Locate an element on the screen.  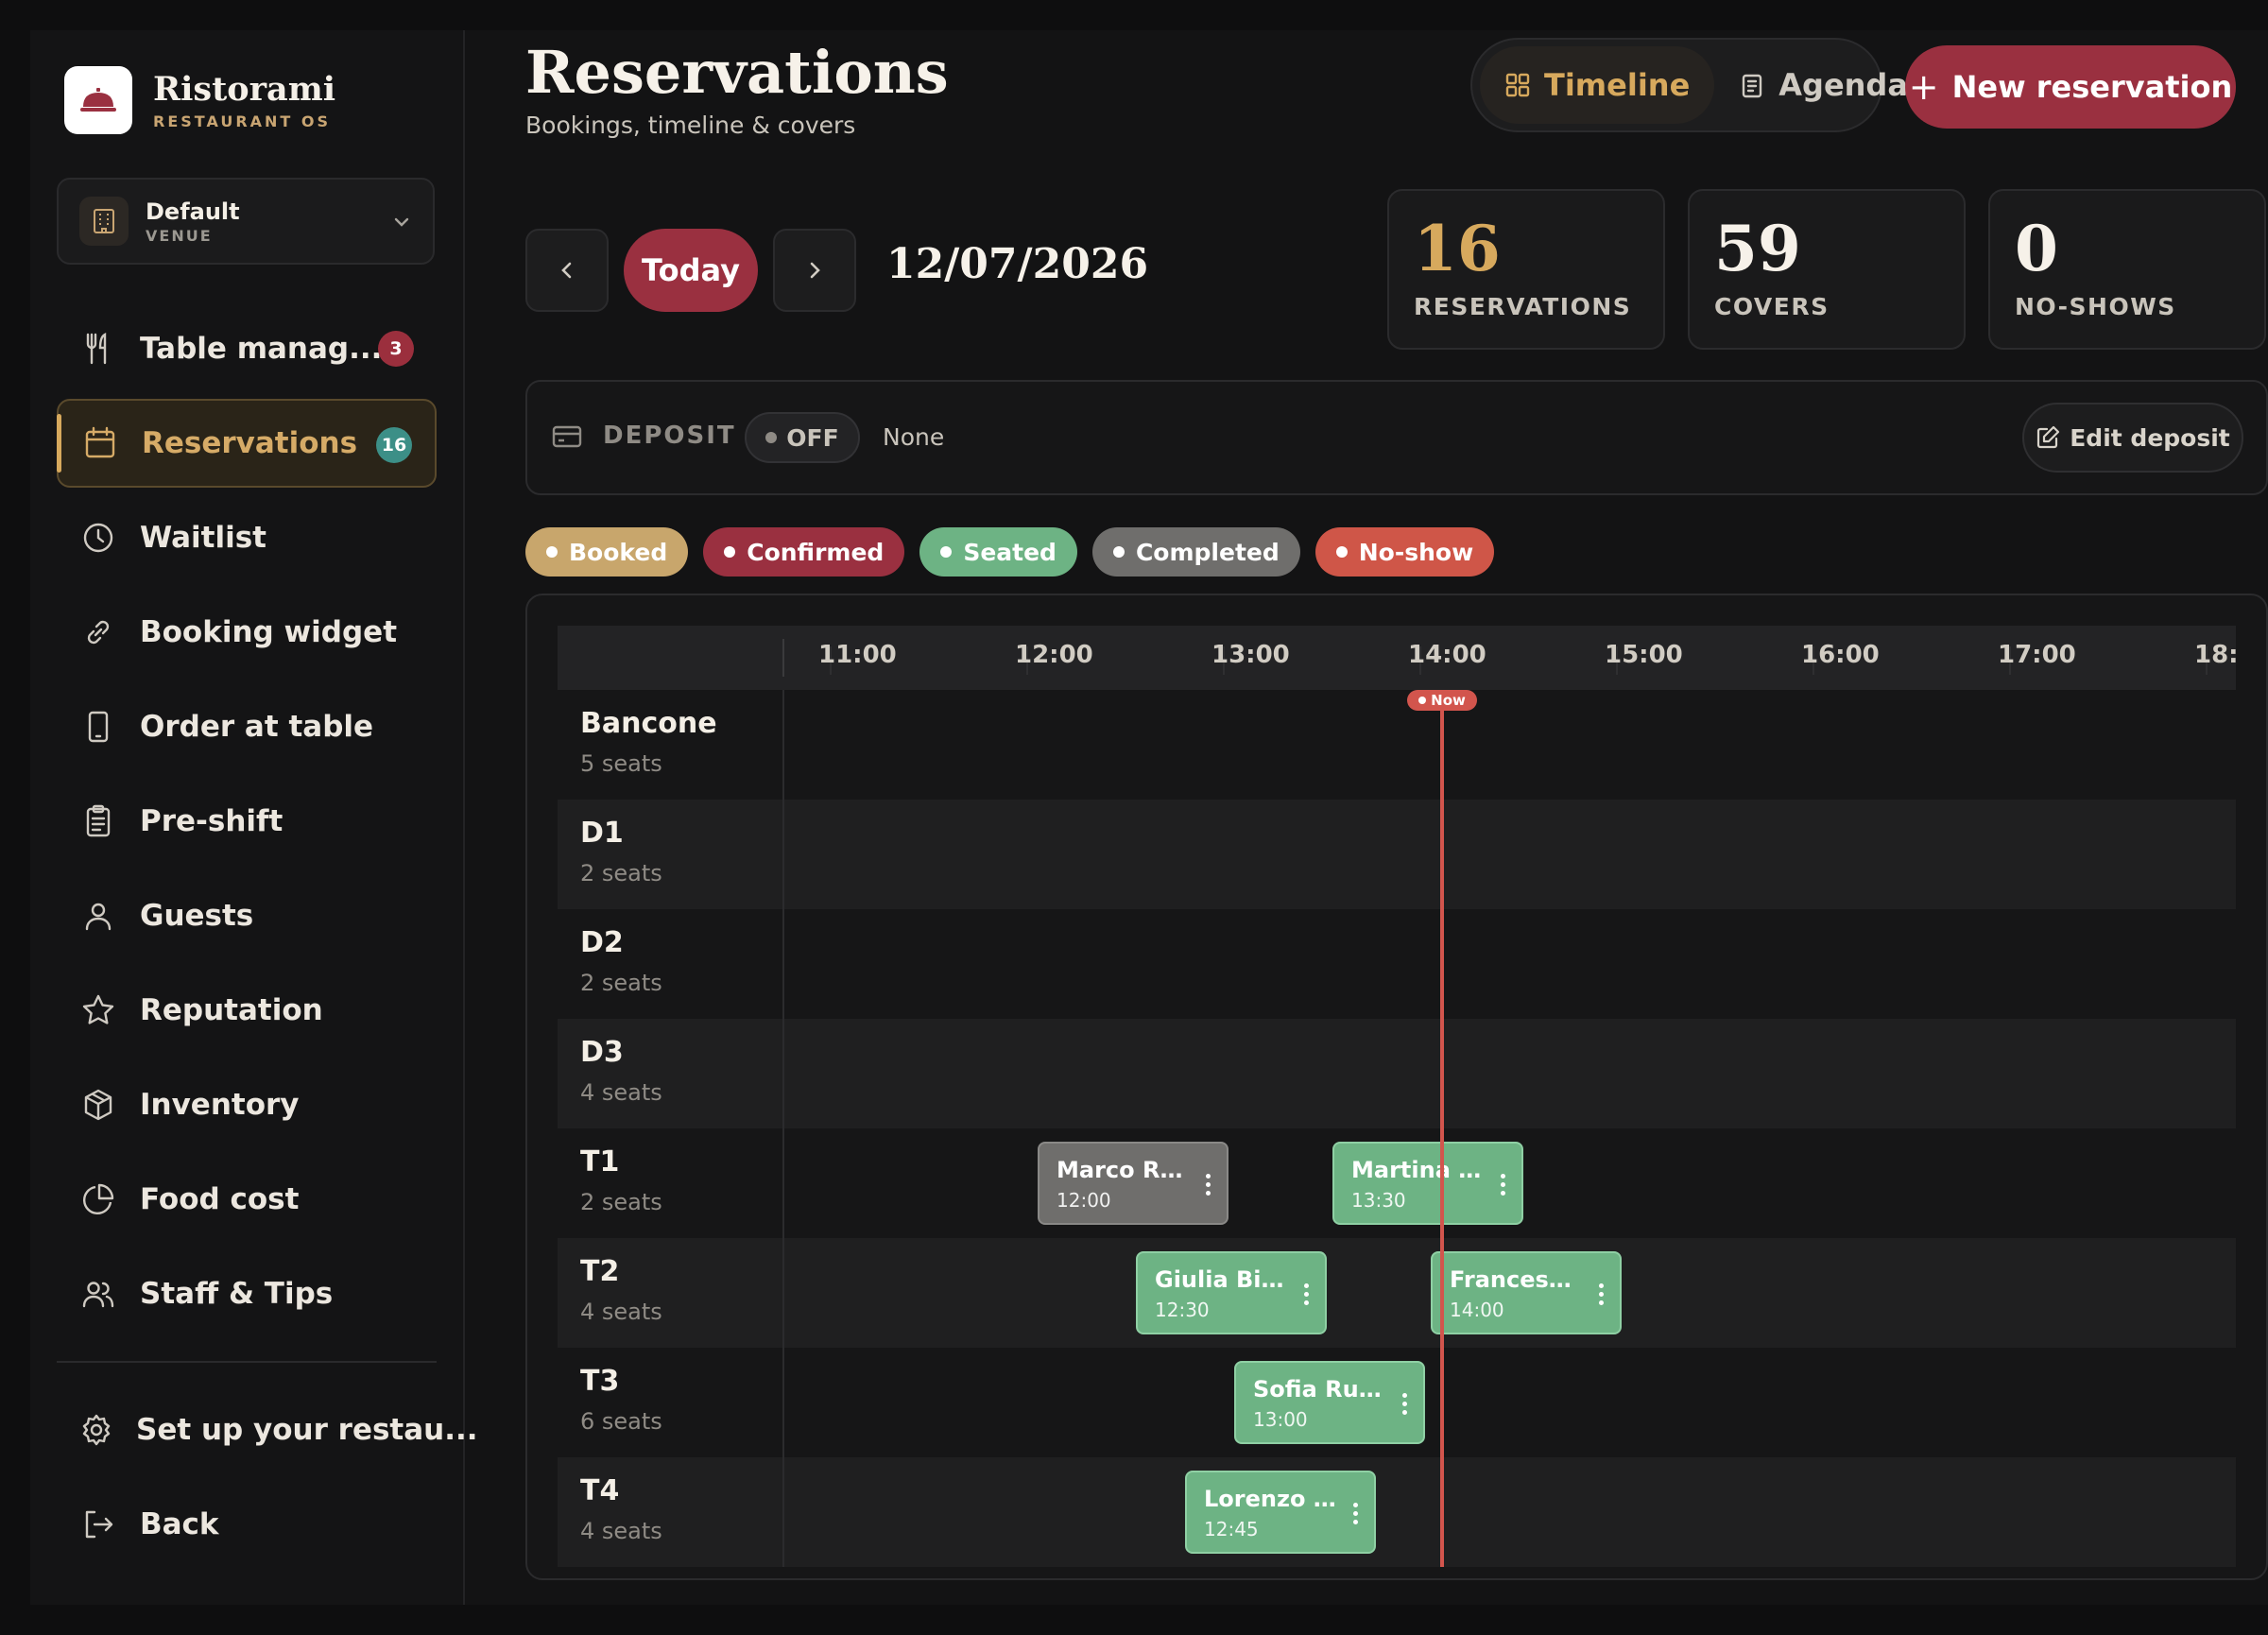
stat-label: RESERVATIONS is located at coordinates (1523, 306).